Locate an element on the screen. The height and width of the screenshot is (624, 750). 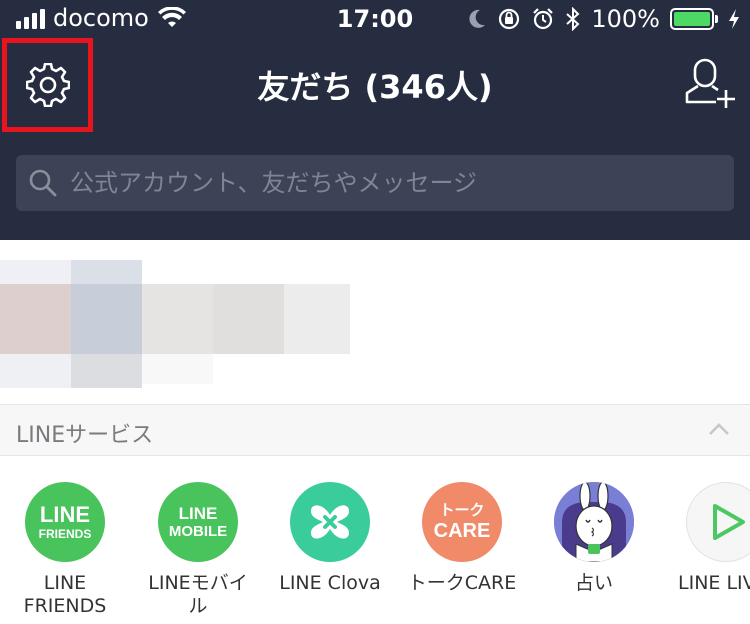
rotation-lock-icon is located at coordinates (509, 19).